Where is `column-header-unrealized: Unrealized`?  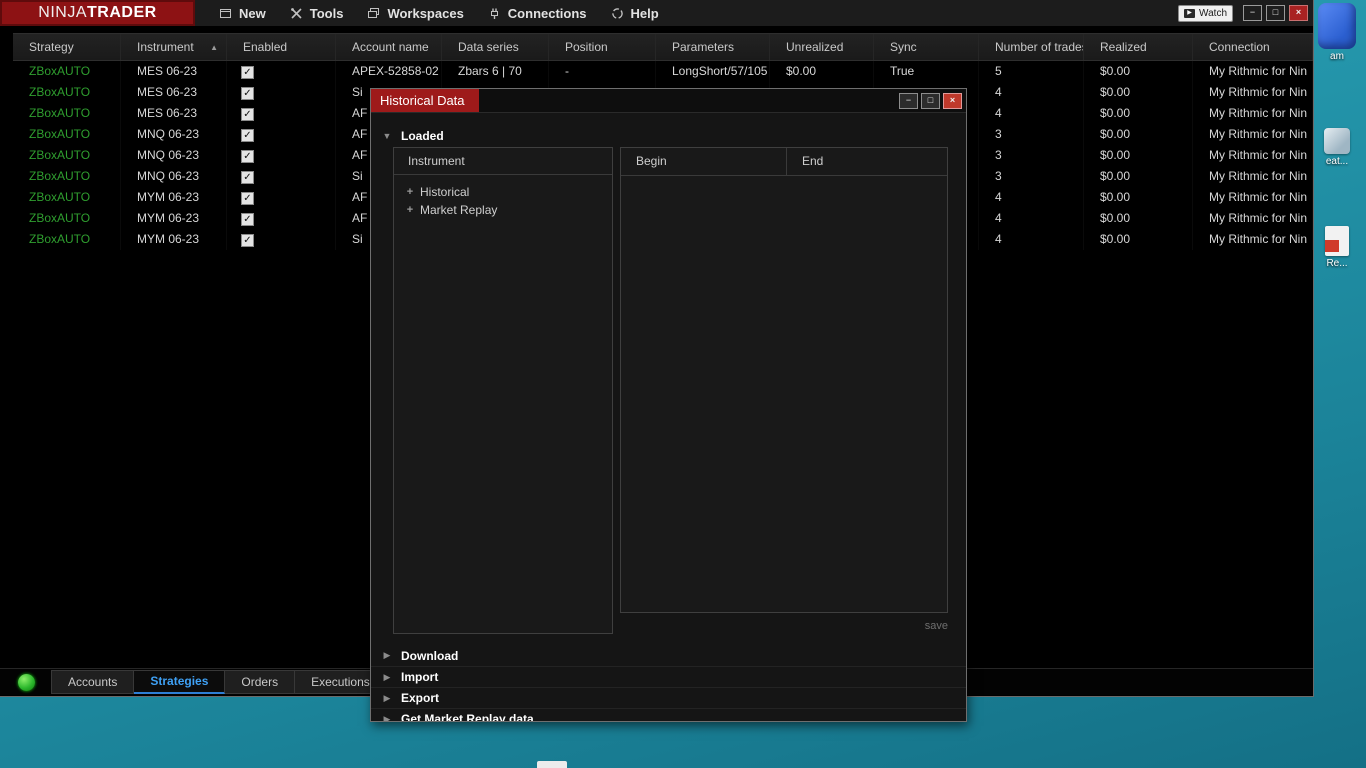 column-header-unrealized: Unrealized is located at coordinates (822, 47).